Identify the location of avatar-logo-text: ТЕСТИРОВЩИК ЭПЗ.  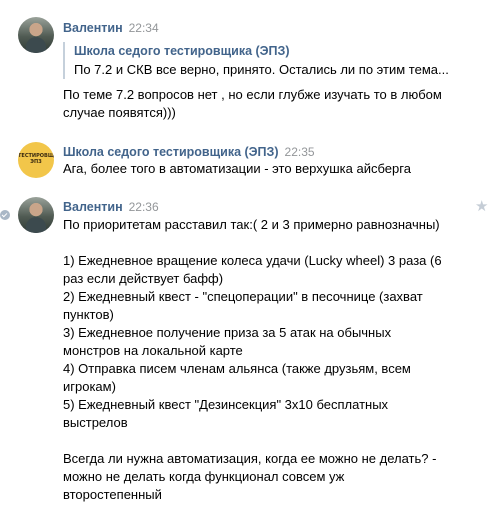
(36, 159).